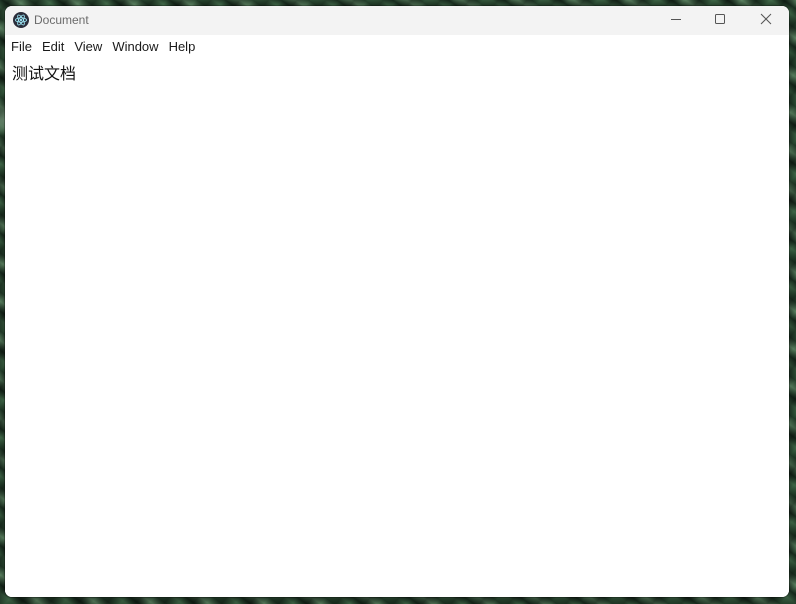 Image resolution: width=796 pixels, height=604 pixels. I want to click on electron-icon, so click(21, 20).